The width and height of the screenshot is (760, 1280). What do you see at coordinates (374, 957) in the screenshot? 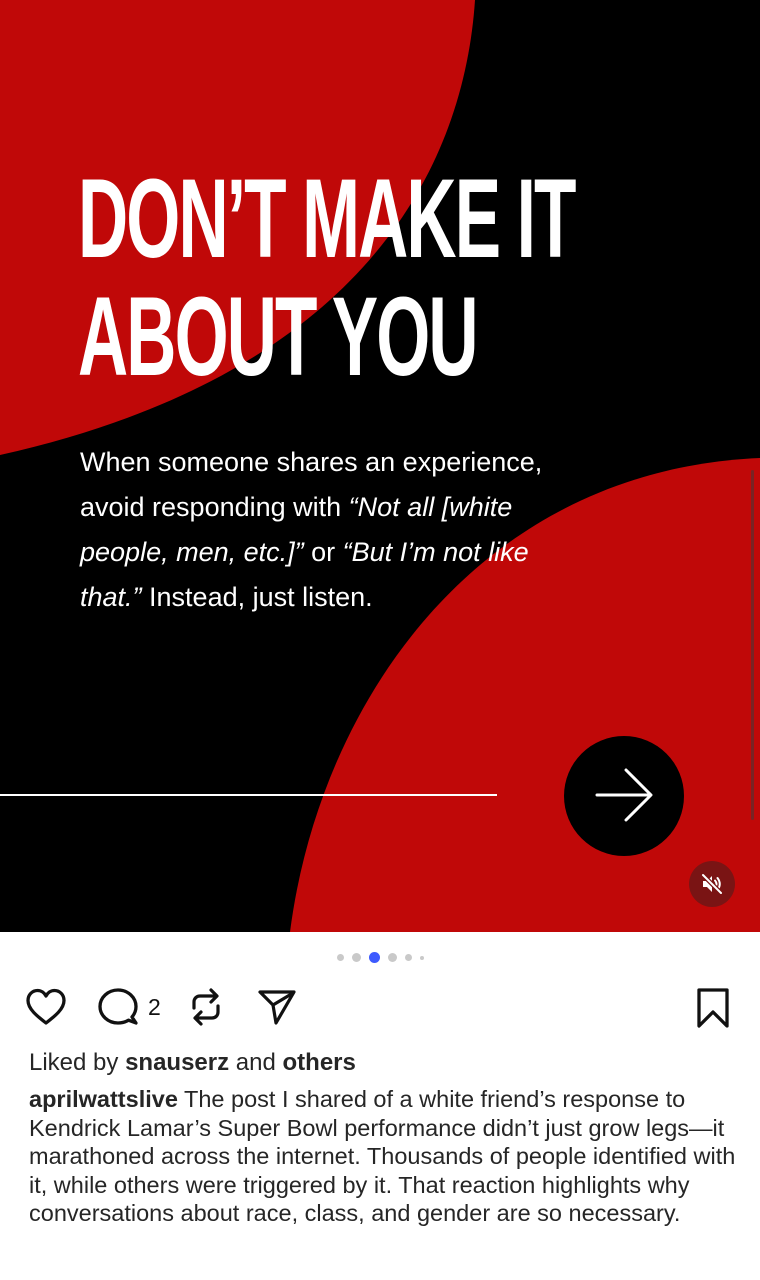
I see `carousel-dot-active` at bounding box center [374, 957].